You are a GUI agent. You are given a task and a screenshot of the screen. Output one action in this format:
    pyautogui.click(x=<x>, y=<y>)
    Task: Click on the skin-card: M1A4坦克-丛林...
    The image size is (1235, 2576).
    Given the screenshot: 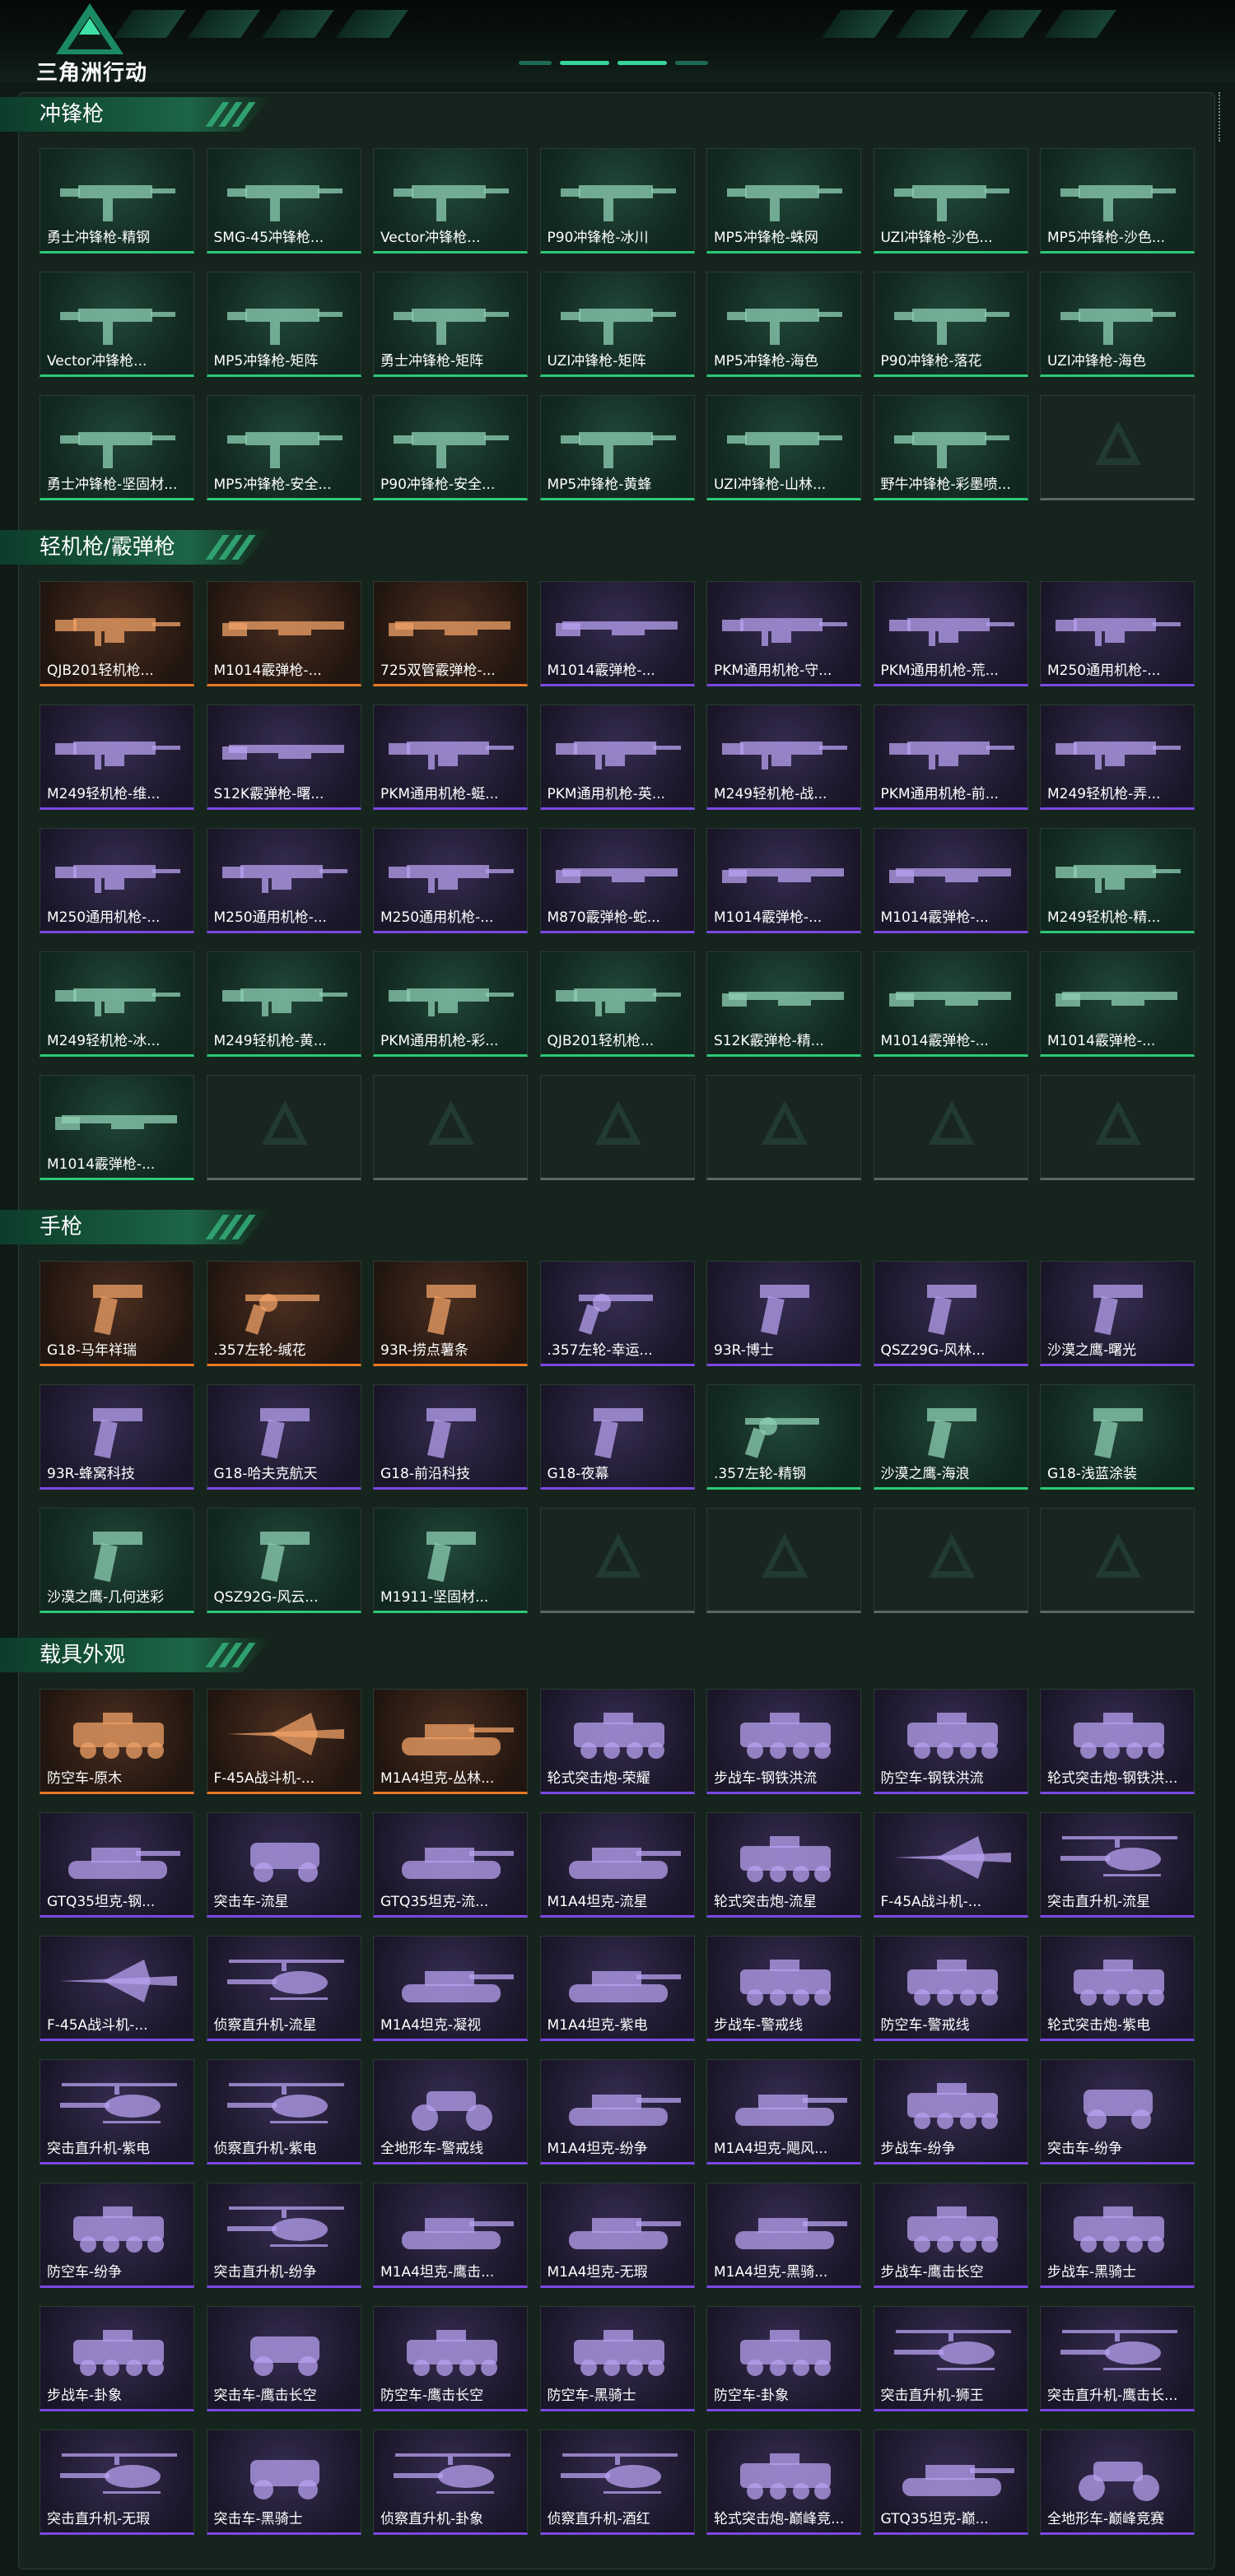 What is the action you would take?
    pyautogui.click(x=450, y=1741)
    